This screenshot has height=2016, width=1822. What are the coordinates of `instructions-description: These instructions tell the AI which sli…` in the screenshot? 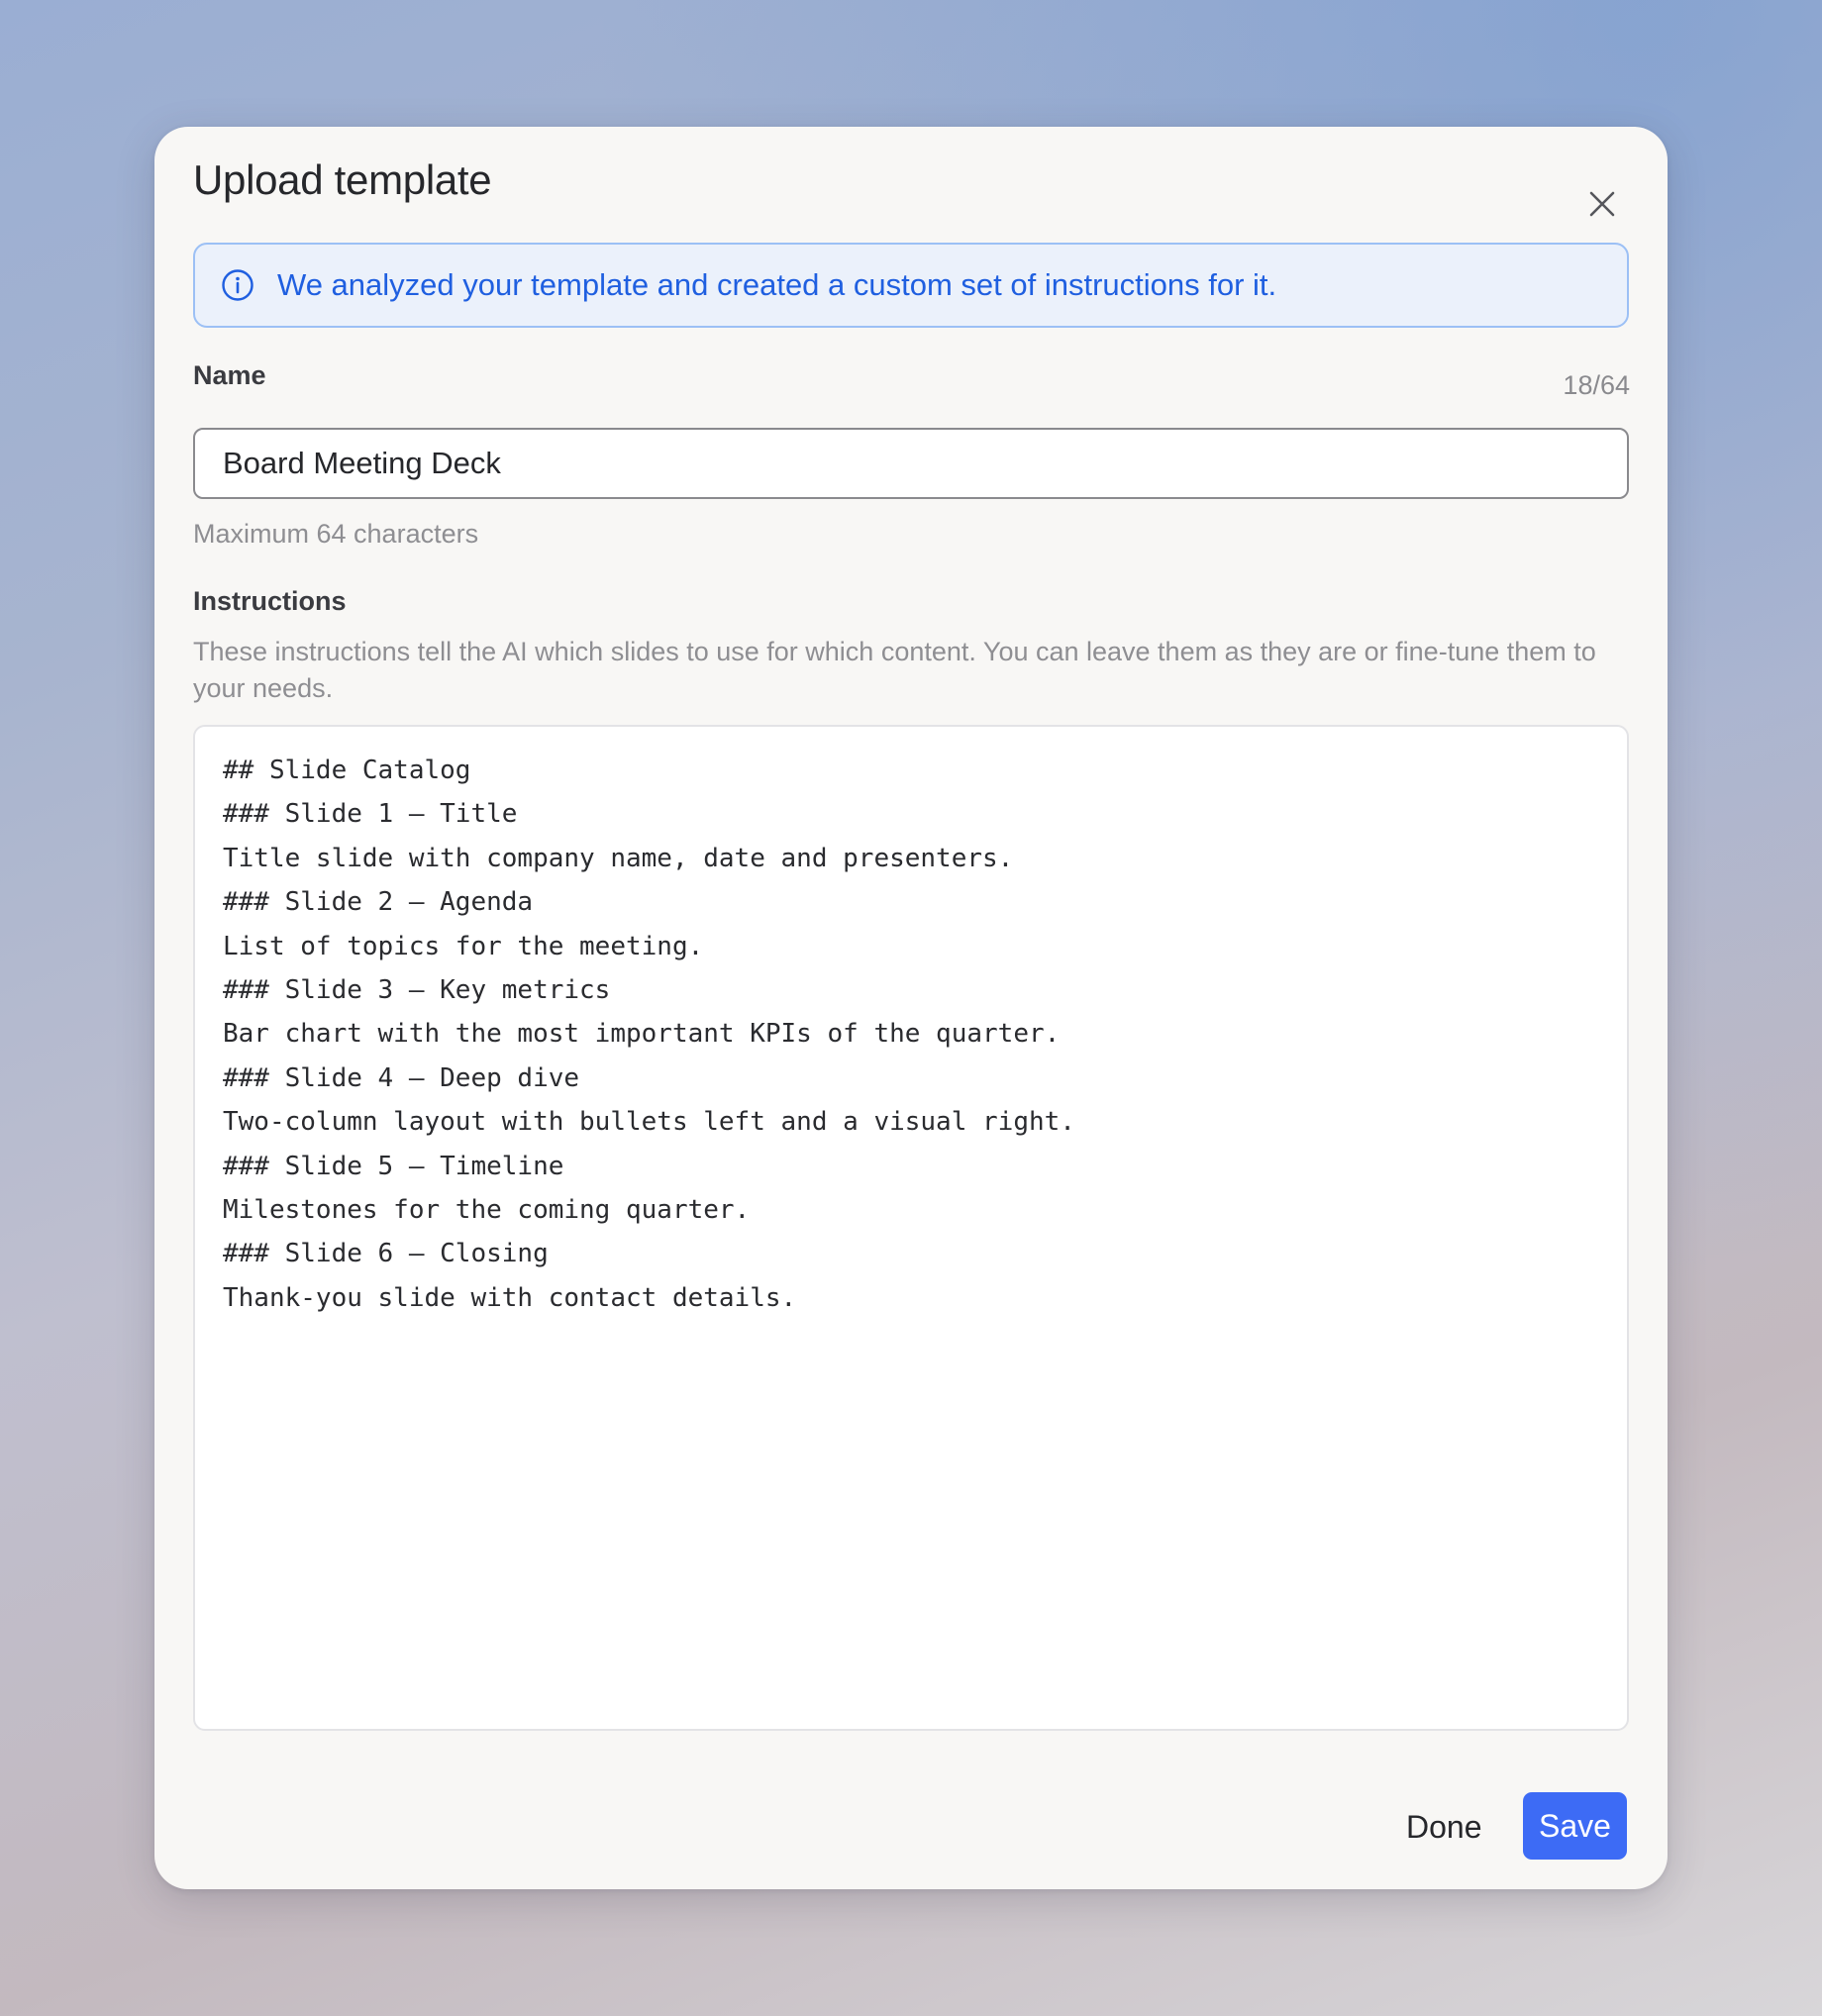 It's located at (894, 670).